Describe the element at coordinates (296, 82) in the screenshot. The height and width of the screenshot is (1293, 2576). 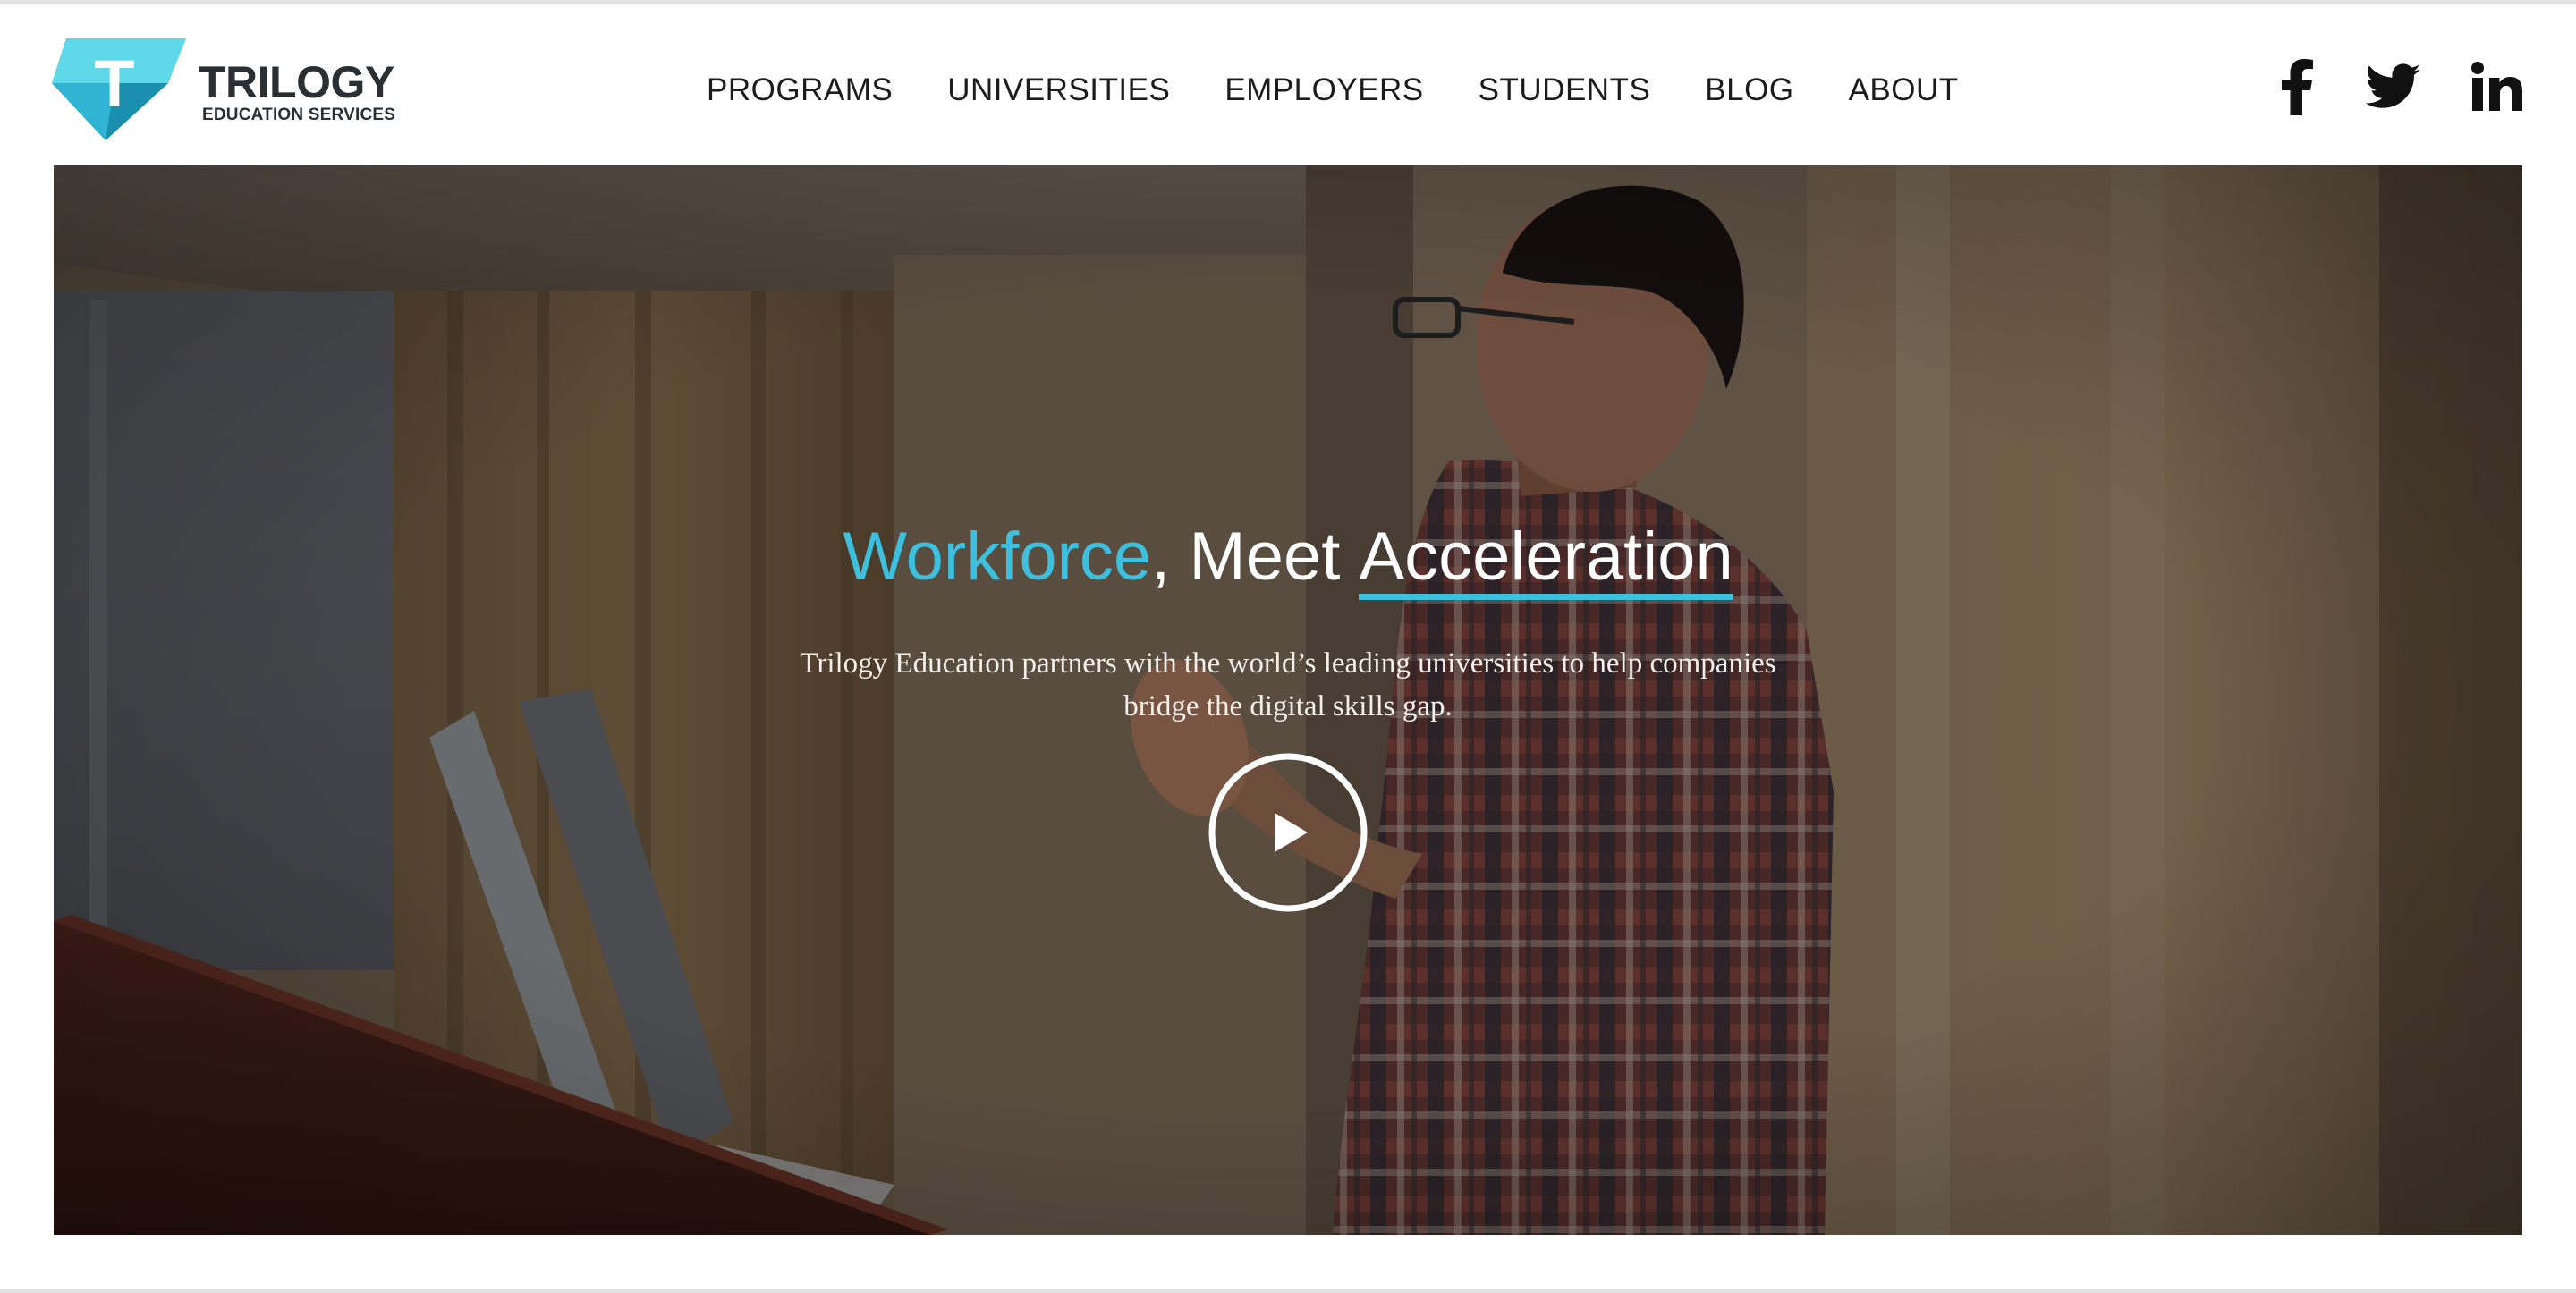
I see `logo-wordmark: TRILOGY` at that location.